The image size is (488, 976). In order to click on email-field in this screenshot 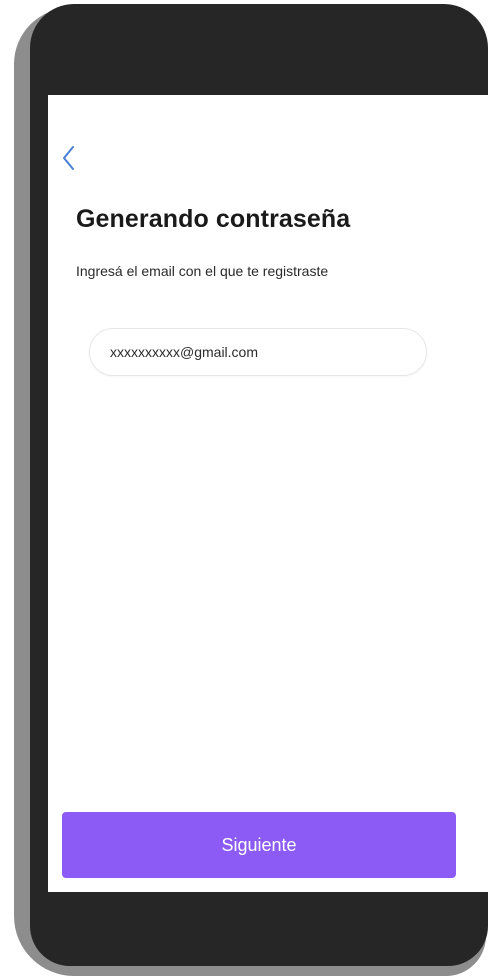, I will do `click(258, 352)`.